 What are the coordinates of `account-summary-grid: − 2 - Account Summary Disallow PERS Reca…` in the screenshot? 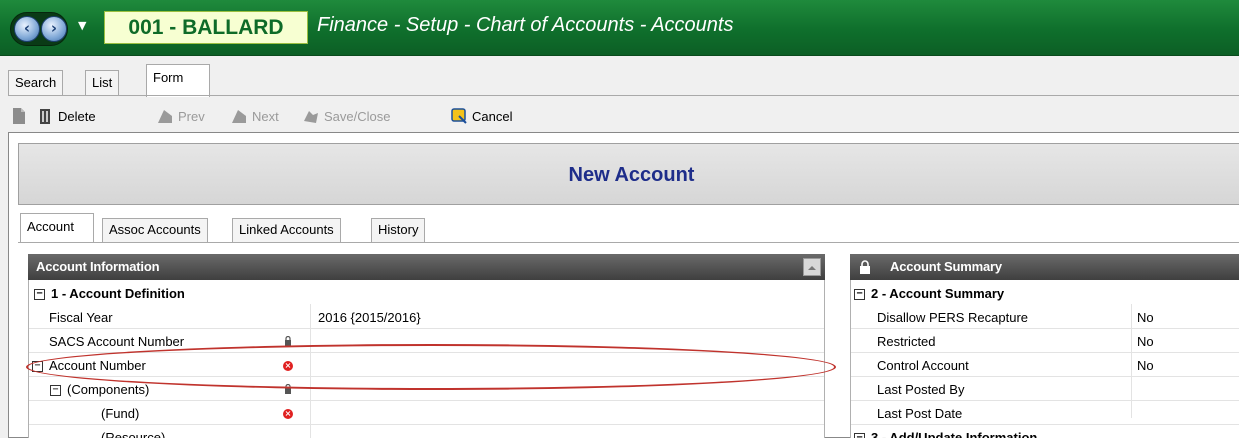 It's located at (1044, 359).